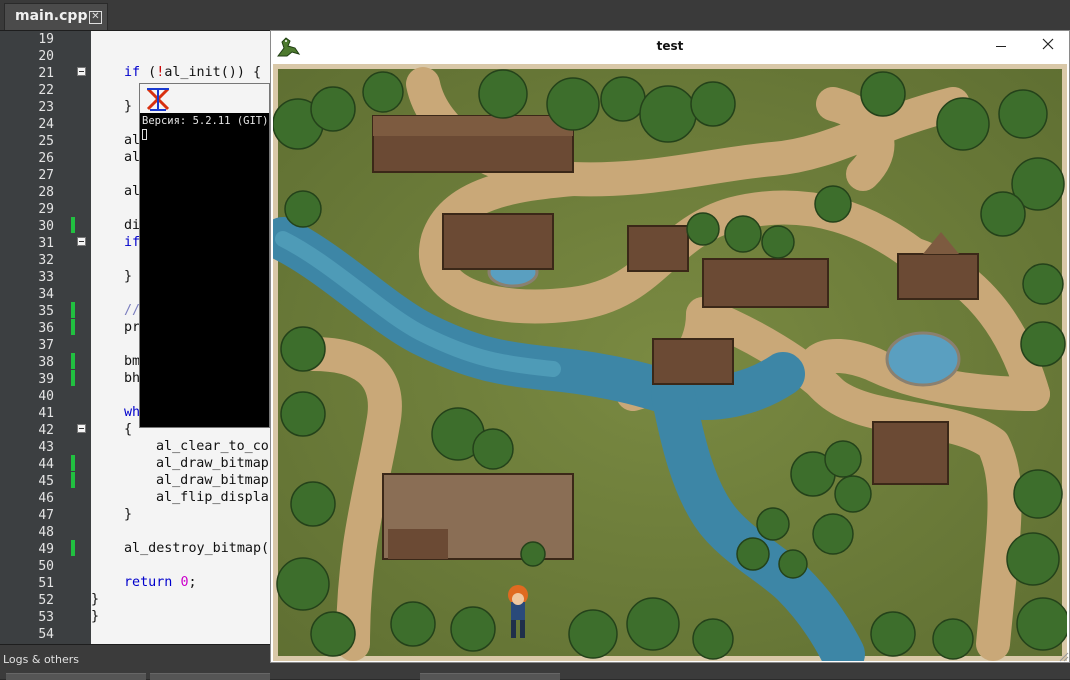 The width and height of the screenshot is (1070, 680). Describe the element at coordinates (193, 72) in the screenshot. I see `code-line-21: if (!al_init()) {` at that location.